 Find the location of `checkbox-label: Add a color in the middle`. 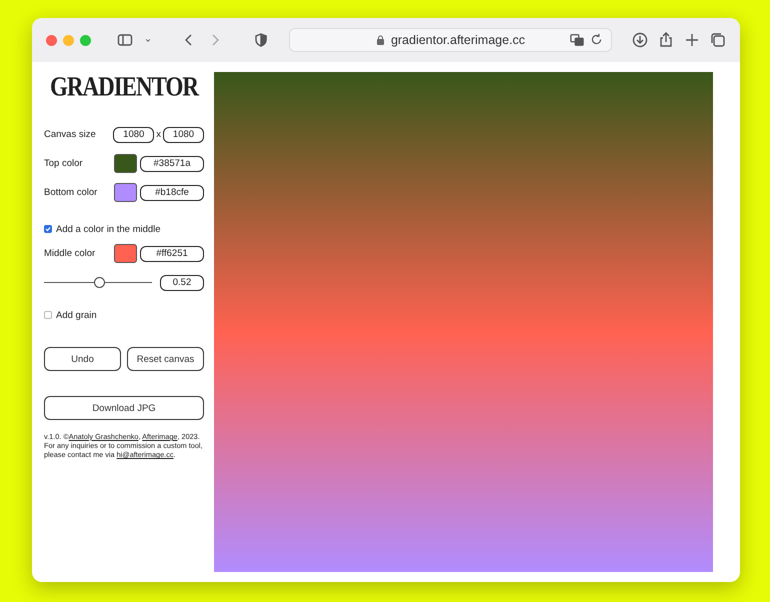

checkbox-label: Add a color in the middle is located at coordinates (108, 229).